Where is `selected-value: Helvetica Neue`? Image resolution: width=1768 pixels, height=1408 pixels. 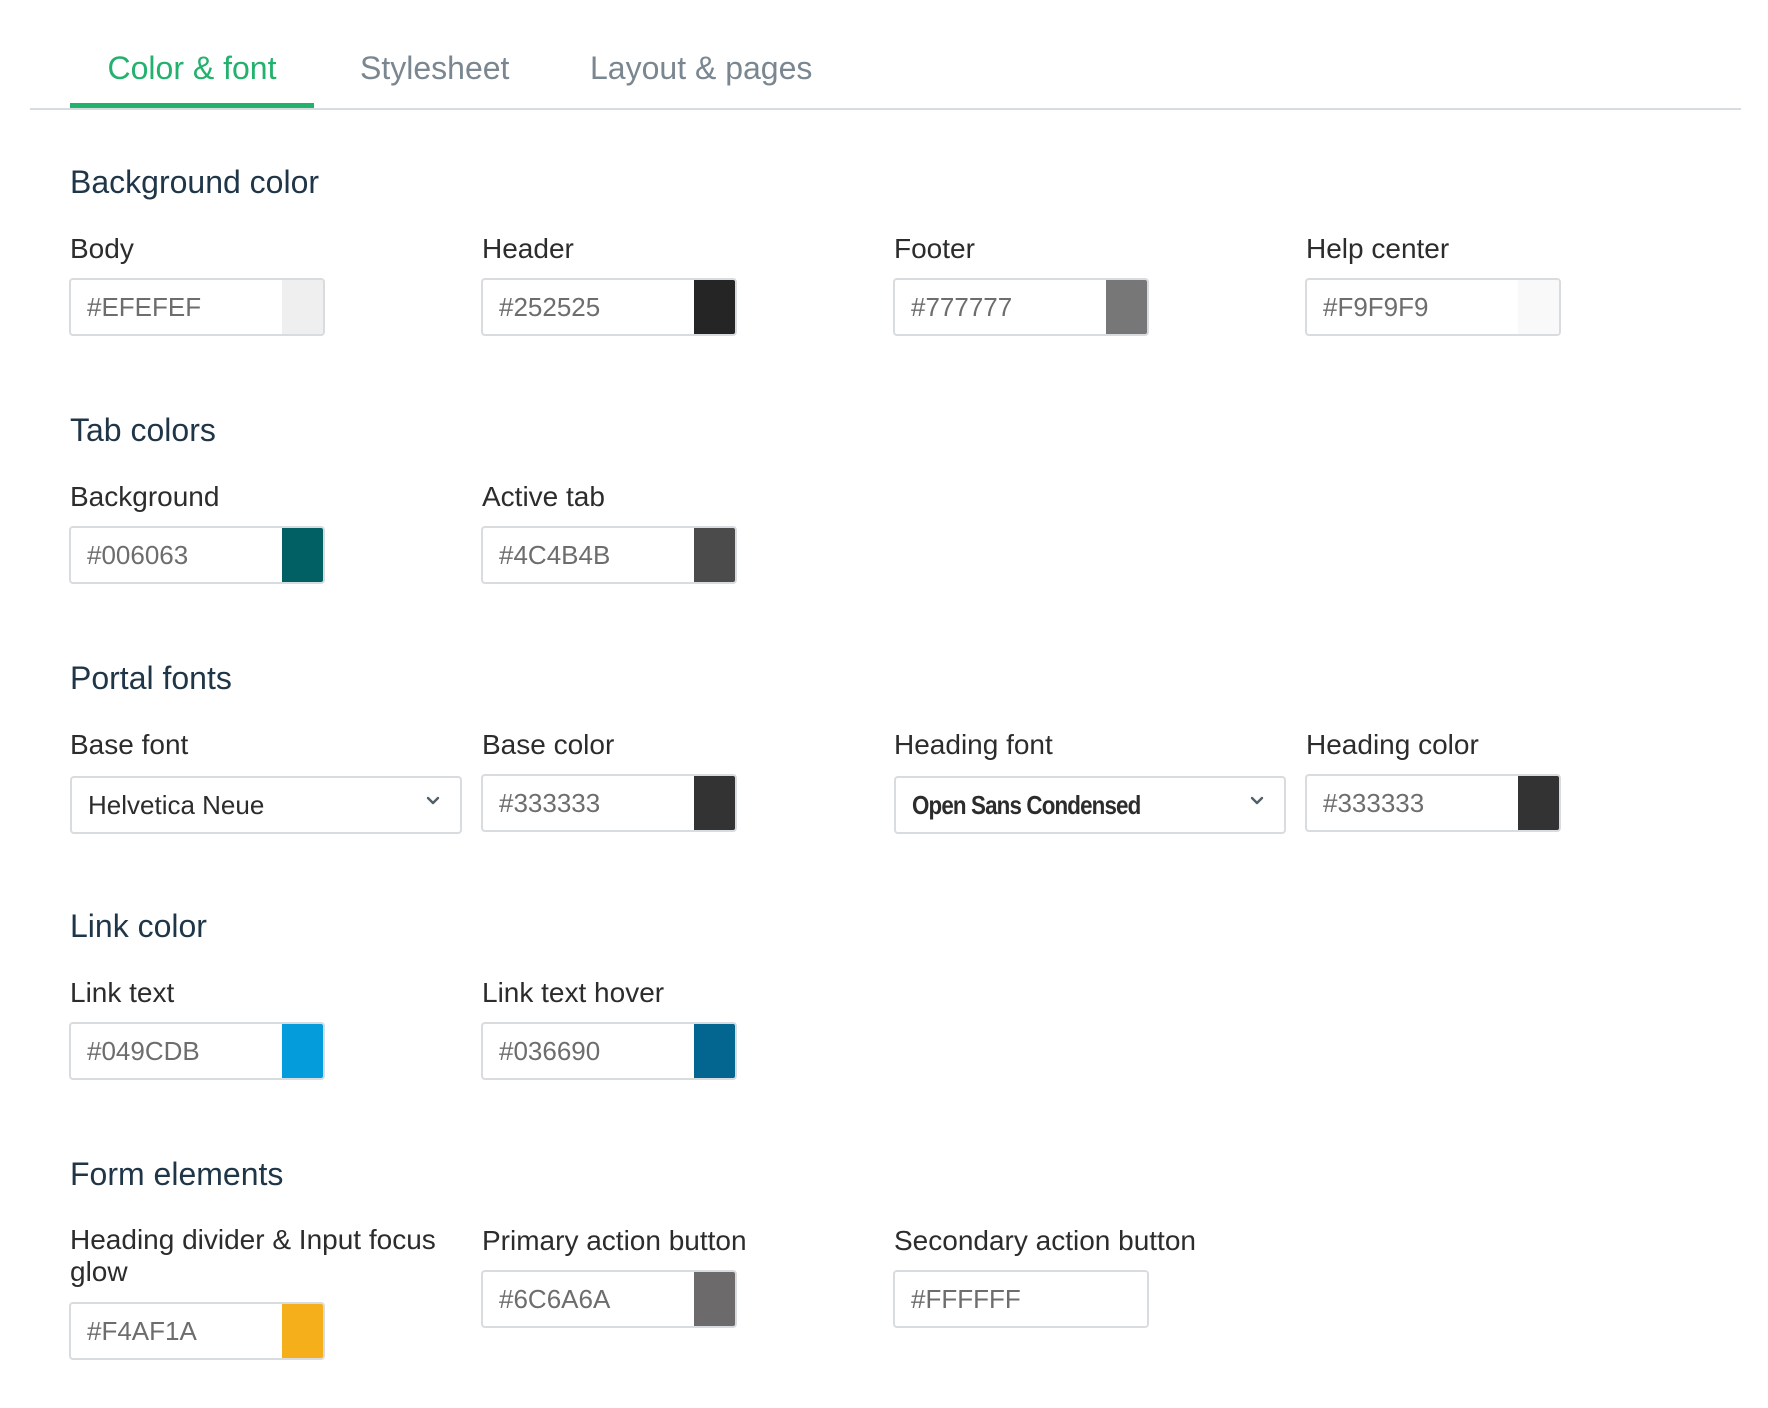
selected-value: Helvetica Neue is located at coordinates (176, 805).